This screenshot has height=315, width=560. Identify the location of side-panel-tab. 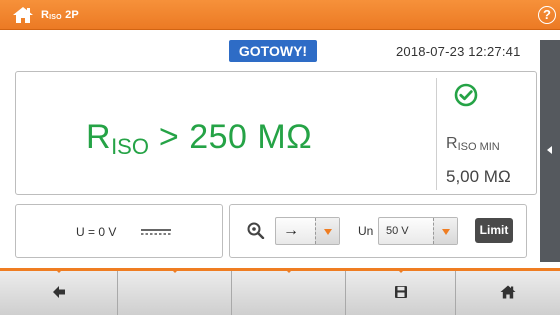
(550, 151).